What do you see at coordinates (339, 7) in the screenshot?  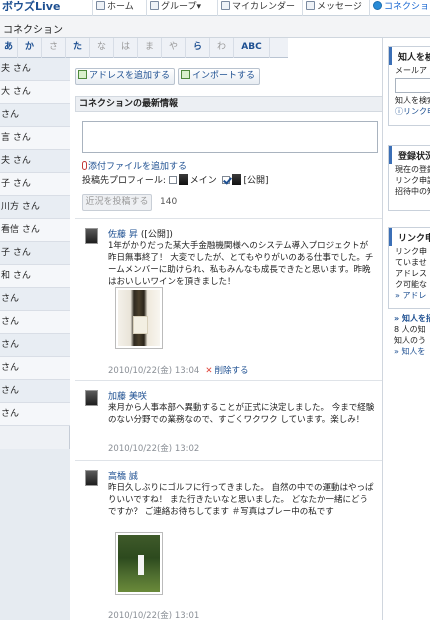 I see `nav-messages-label: メッセージ` at bounding box center [339, 7].